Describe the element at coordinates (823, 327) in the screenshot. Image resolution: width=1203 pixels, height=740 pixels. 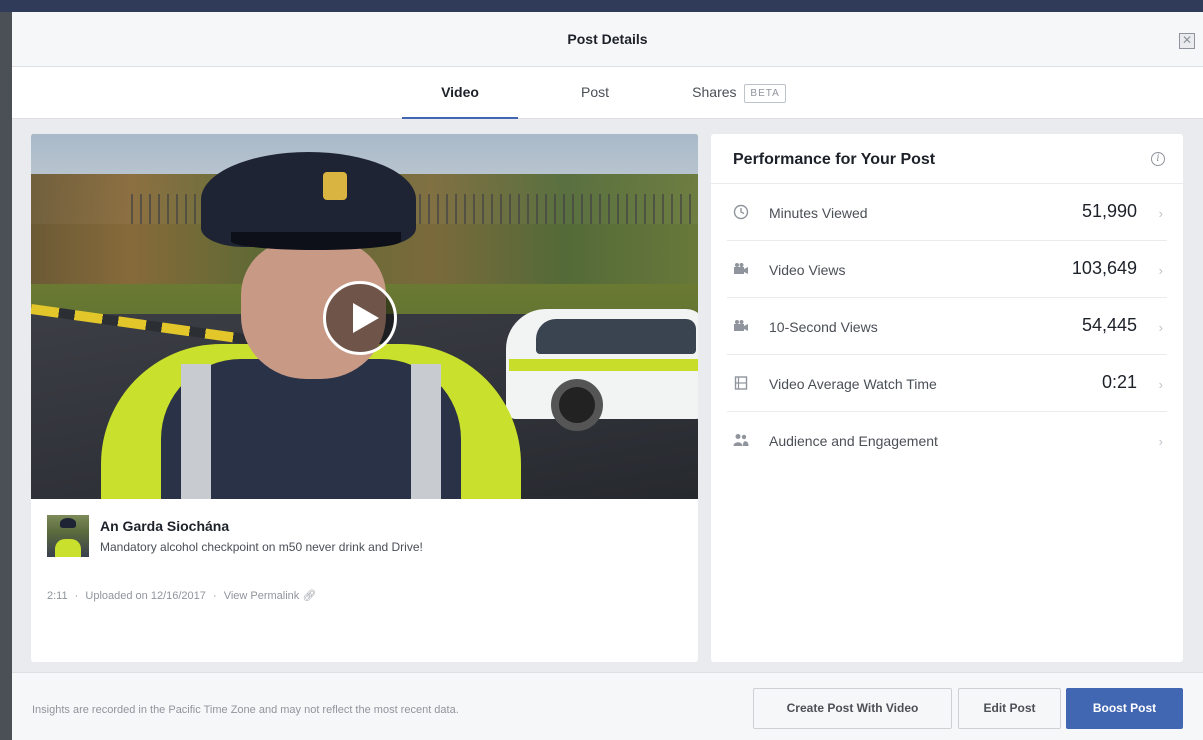
I see `metric-label: 10-Second Views` at that location.